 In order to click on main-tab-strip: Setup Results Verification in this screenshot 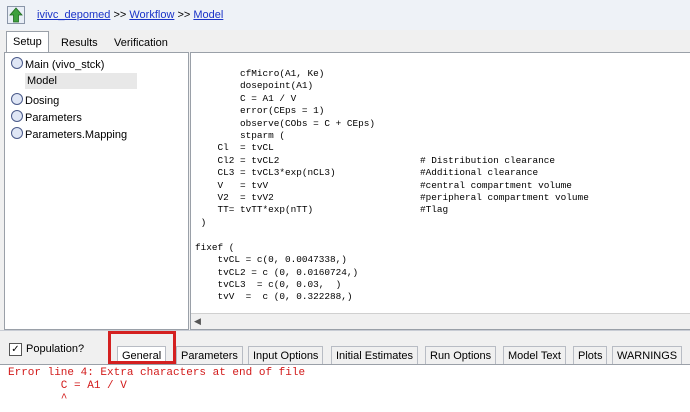, I will do `click(345, 41)`.